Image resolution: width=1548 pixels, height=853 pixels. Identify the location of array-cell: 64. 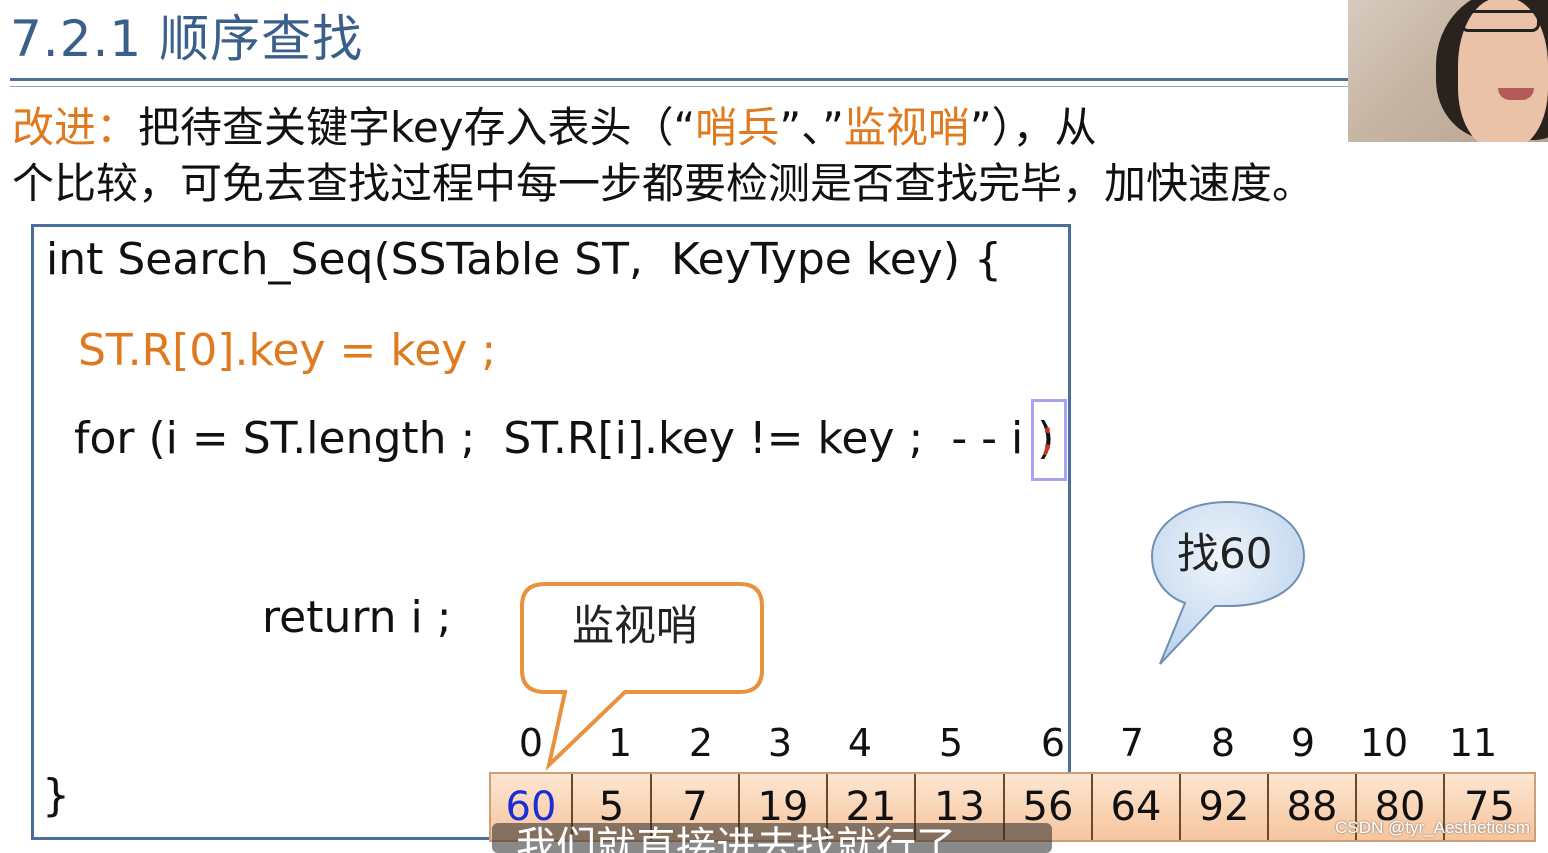
(1137, 807).